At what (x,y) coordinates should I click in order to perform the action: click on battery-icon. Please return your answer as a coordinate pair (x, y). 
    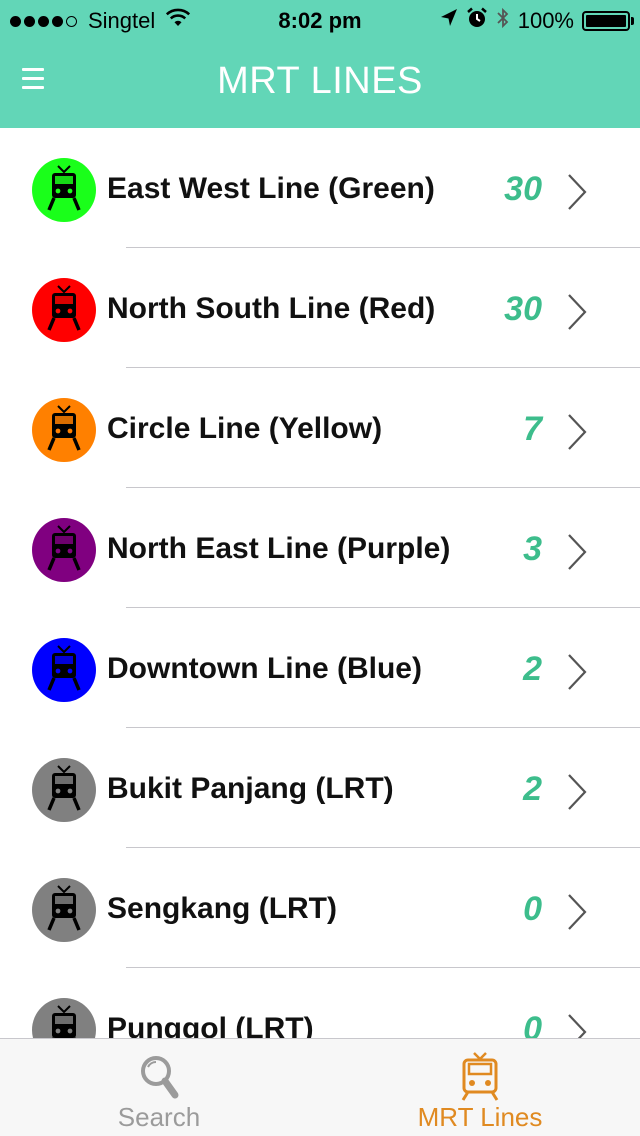
    Looking at the image, I should click on (608, 21).